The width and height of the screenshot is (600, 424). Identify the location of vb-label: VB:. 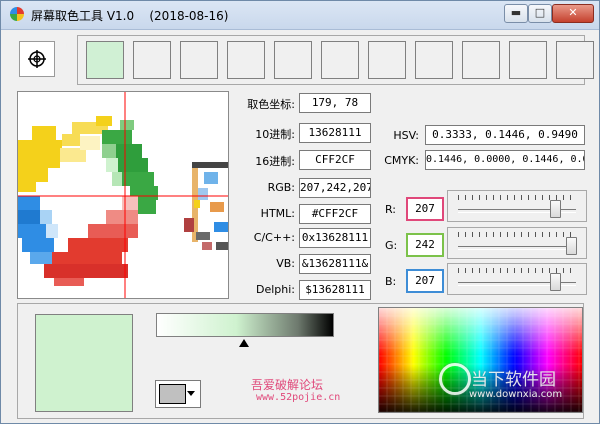
(285, 263).